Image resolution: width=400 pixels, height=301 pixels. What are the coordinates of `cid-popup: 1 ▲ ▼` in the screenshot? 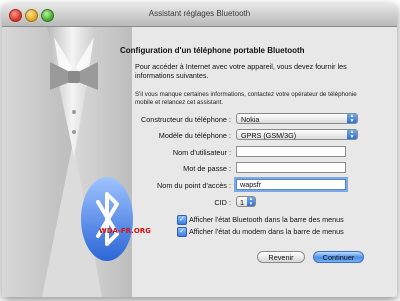 It's located at (246, 201).